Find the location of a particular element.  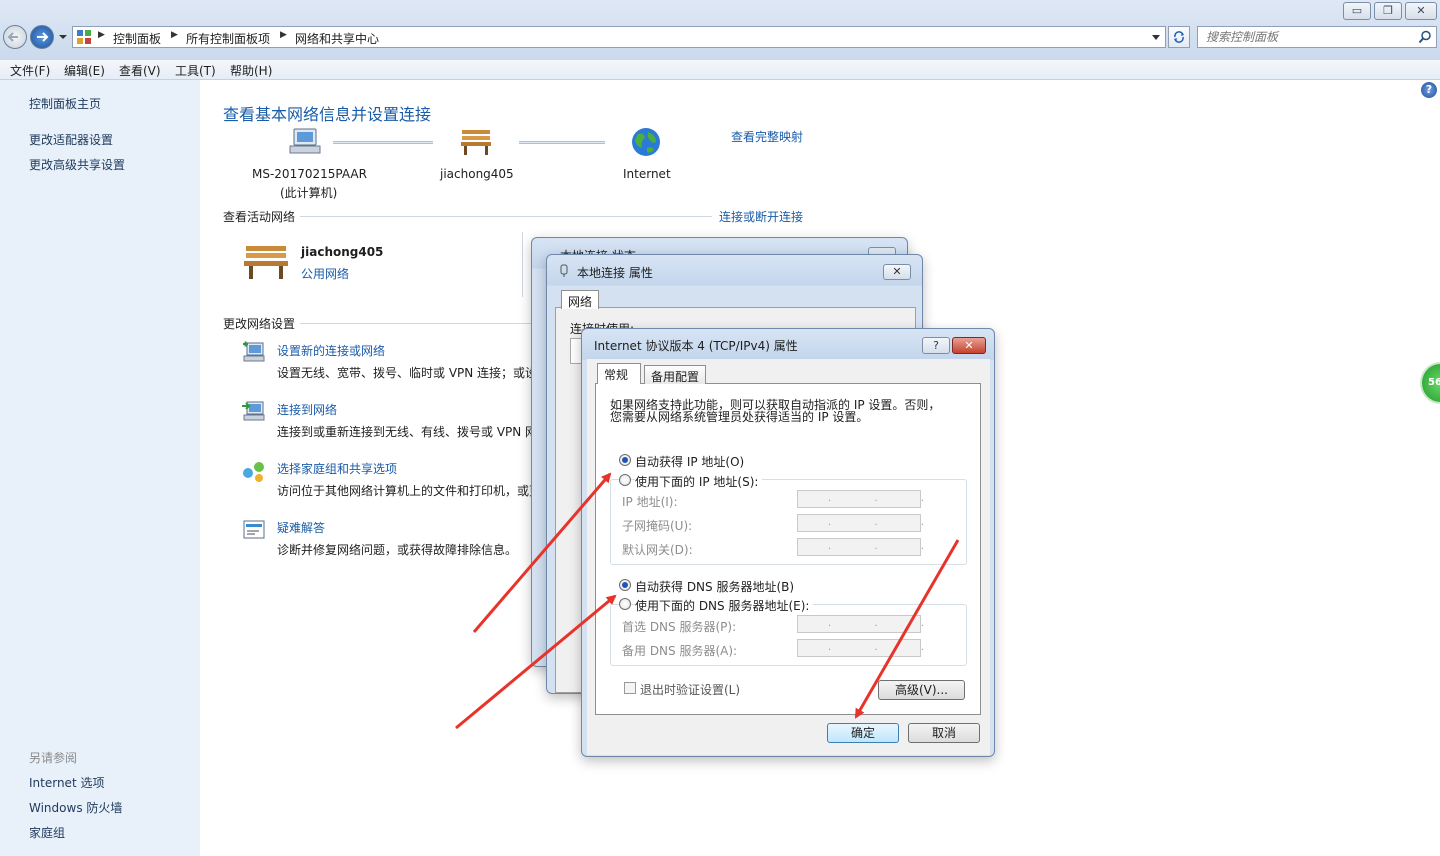

sidebar-link-homegroup: 家庭组 is located at coordinates (47, 832).